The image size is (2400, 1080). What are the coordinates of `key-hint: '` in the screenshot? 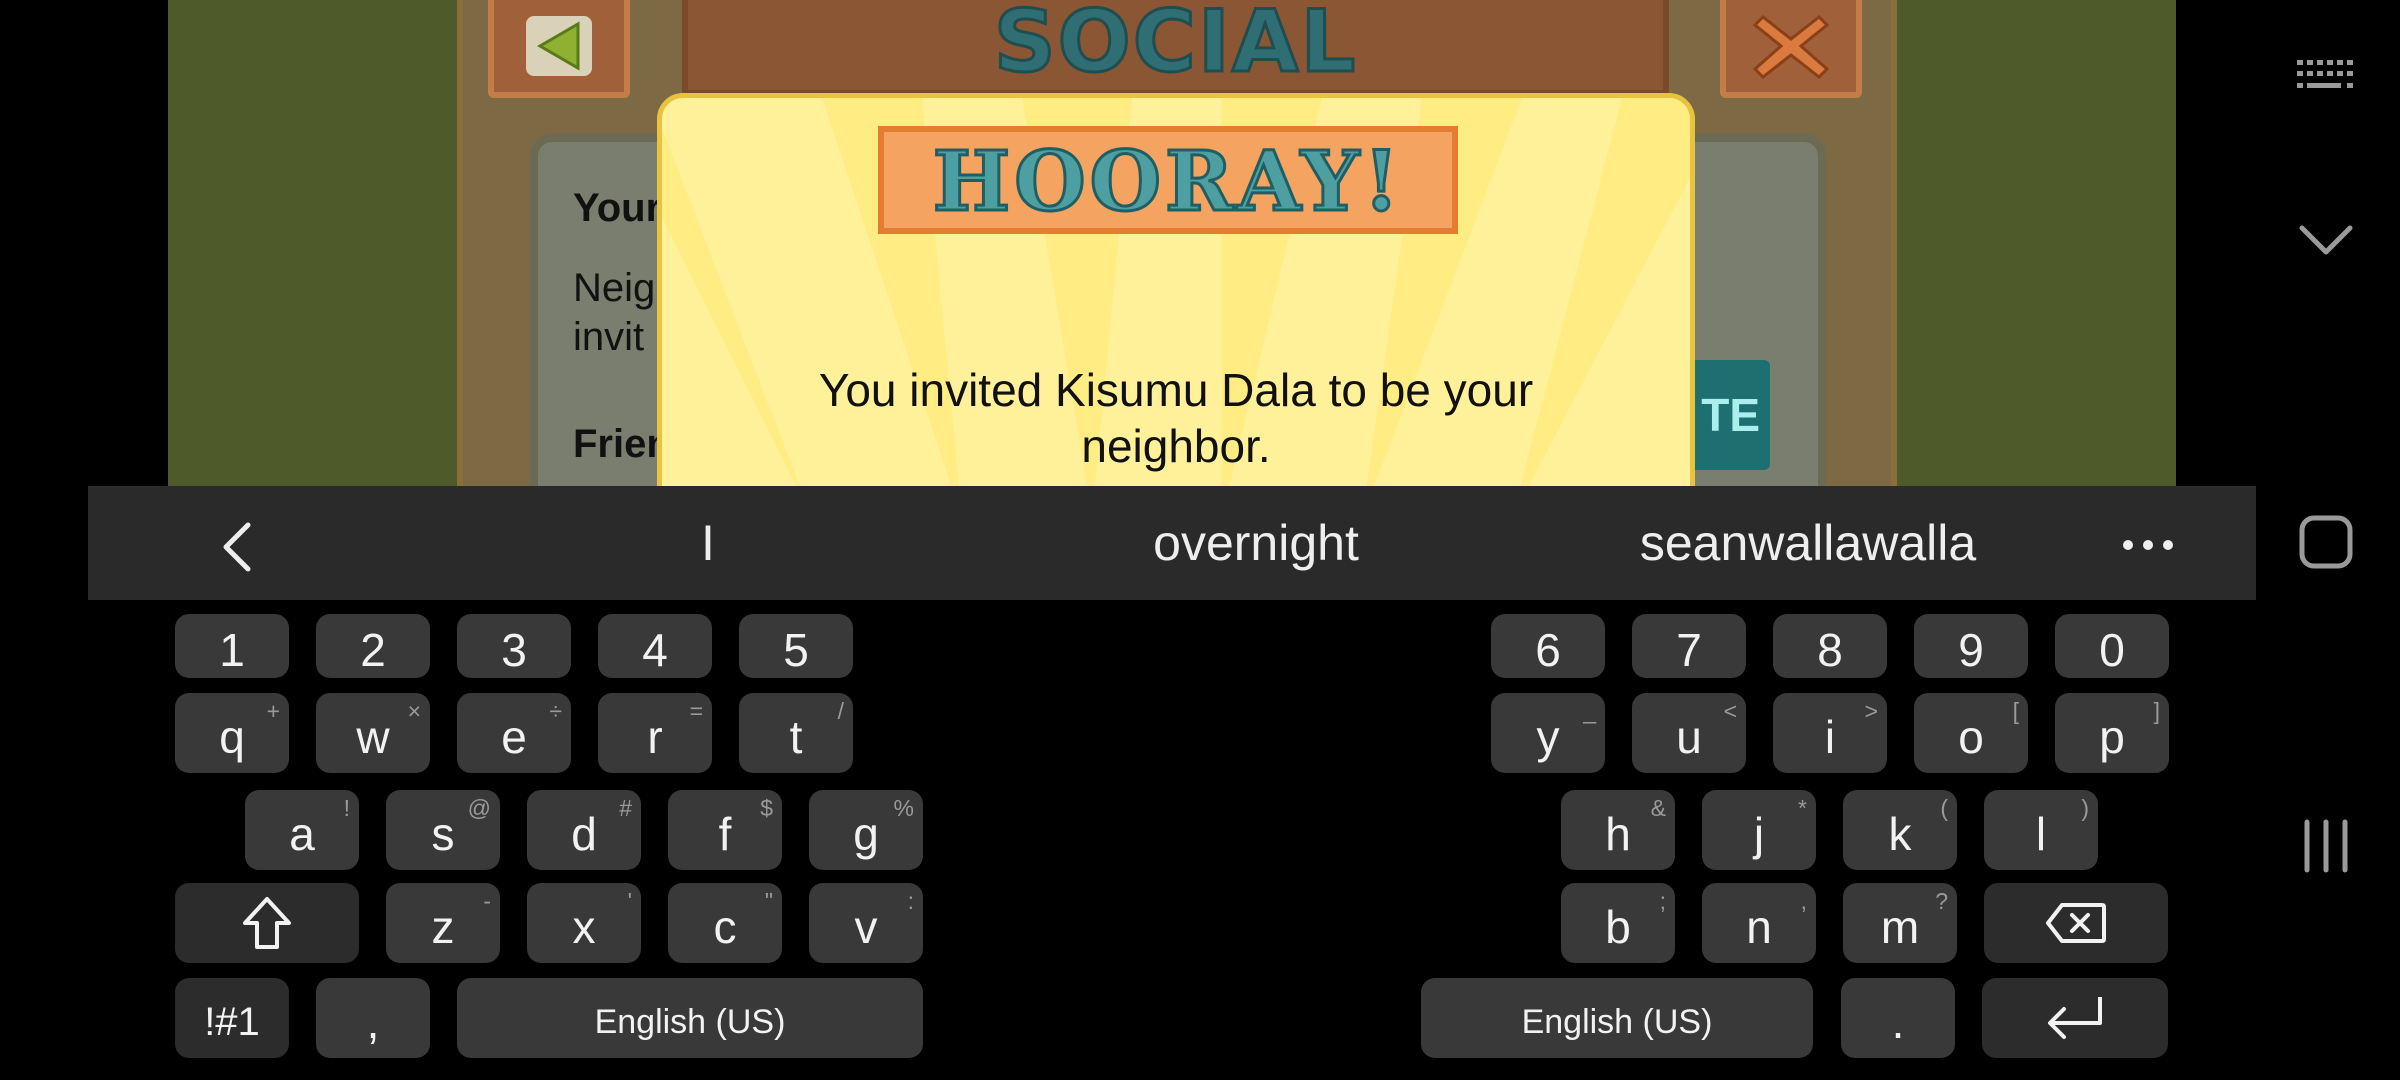 It's located at (629, 901).